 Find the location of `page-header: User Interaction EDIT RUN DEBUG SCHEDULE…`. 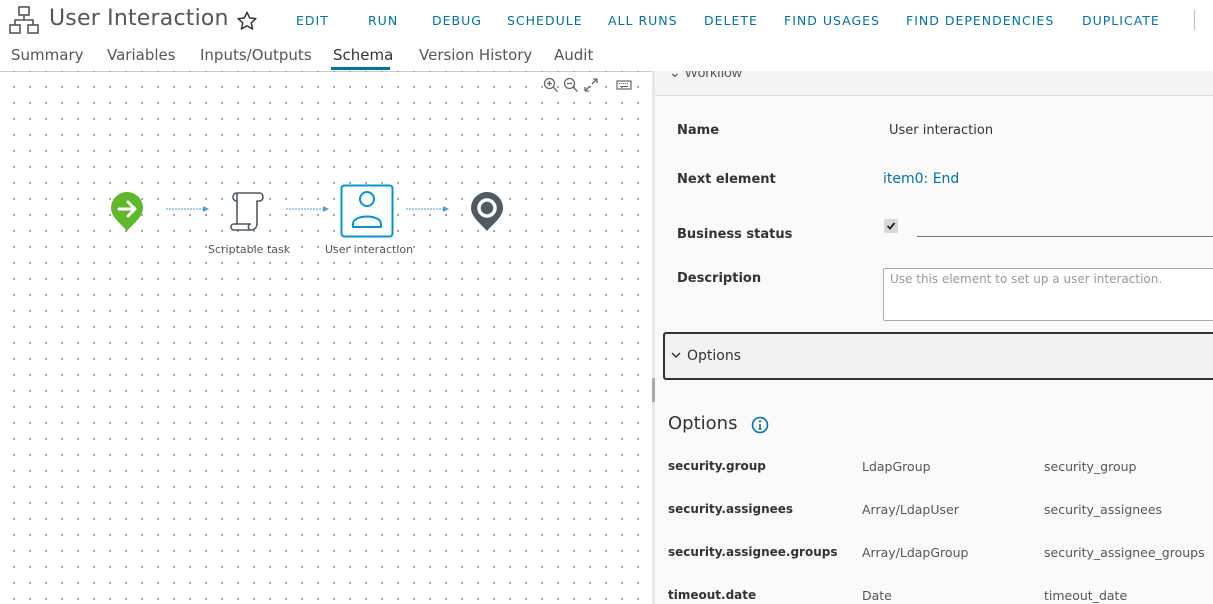

page-header: User Interaction EDIT RUN DEBUG SCHEDULE… is located at coordinates (606, 21).